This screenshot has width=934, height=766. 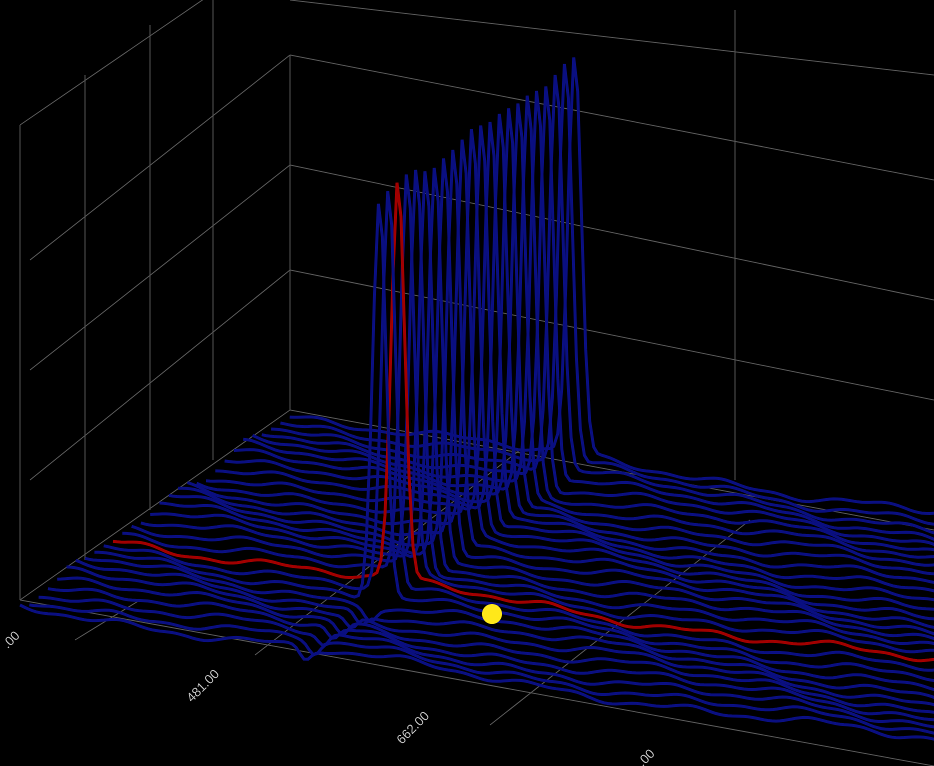 I want to click on cursor-marker, so click(x=492, y=614).